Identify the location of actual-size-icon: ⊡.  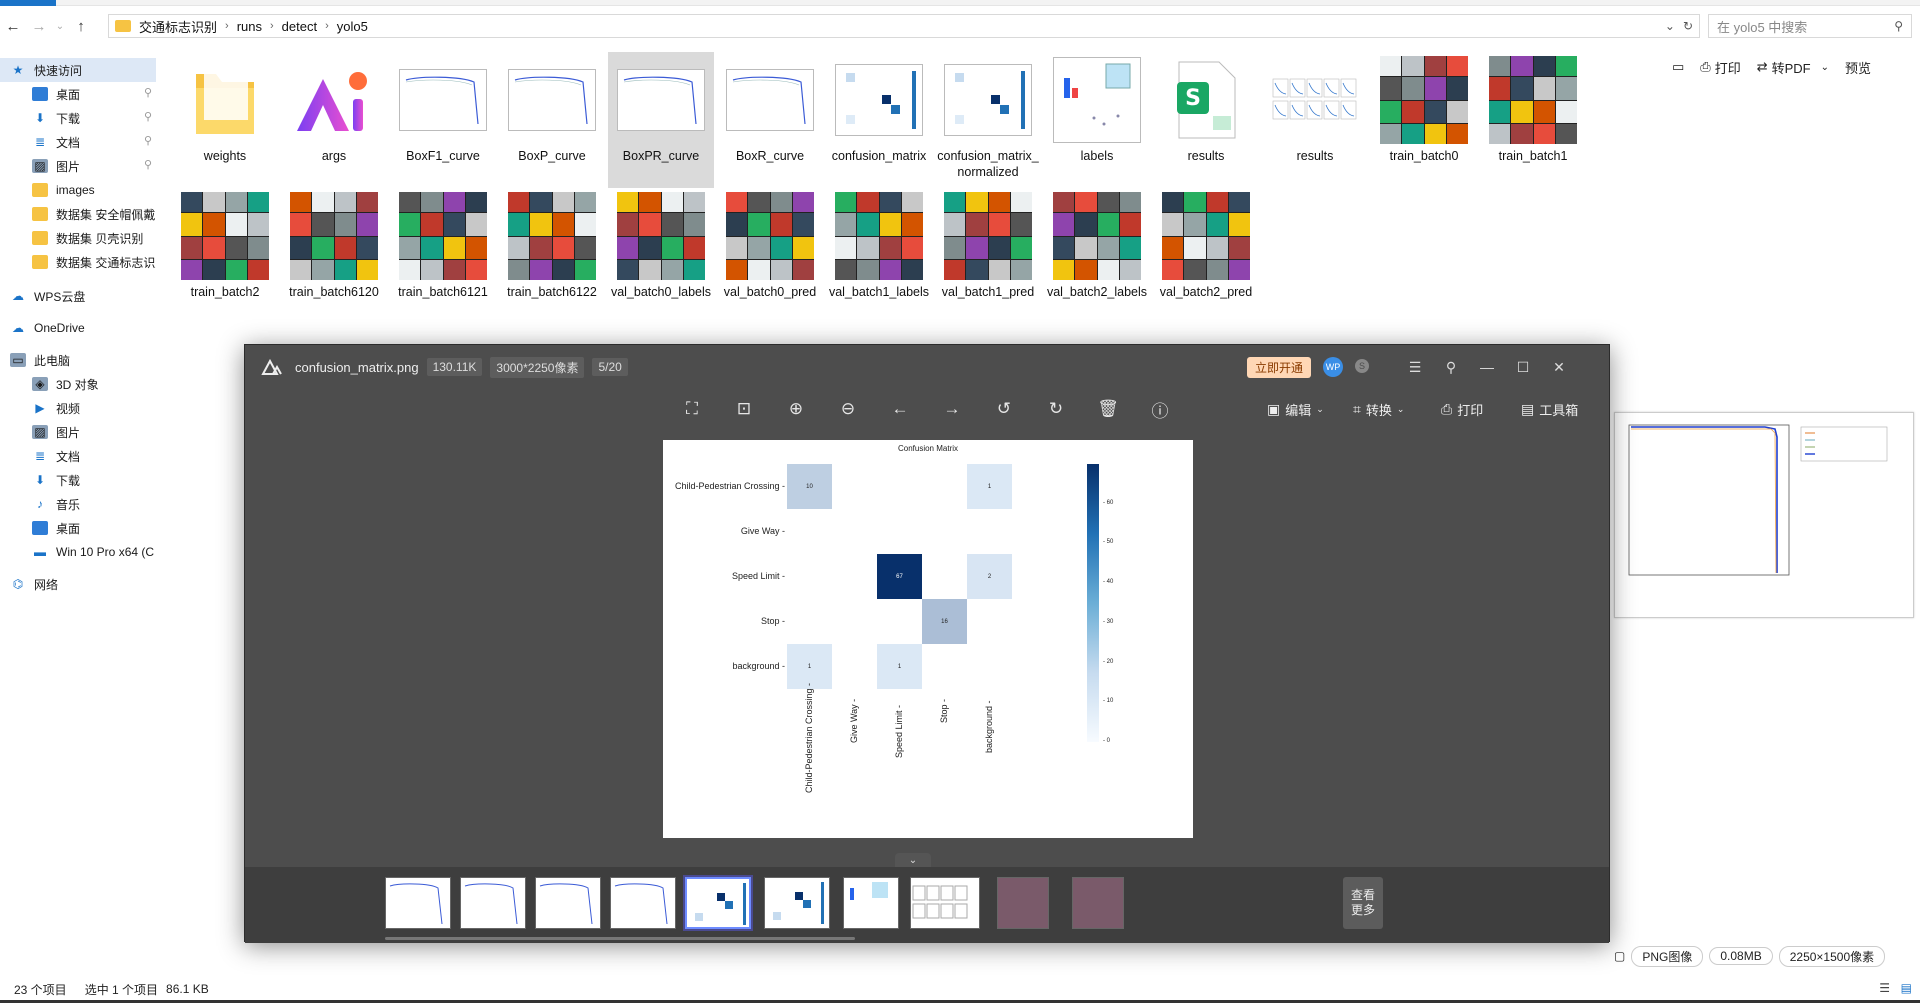
(744, 409).